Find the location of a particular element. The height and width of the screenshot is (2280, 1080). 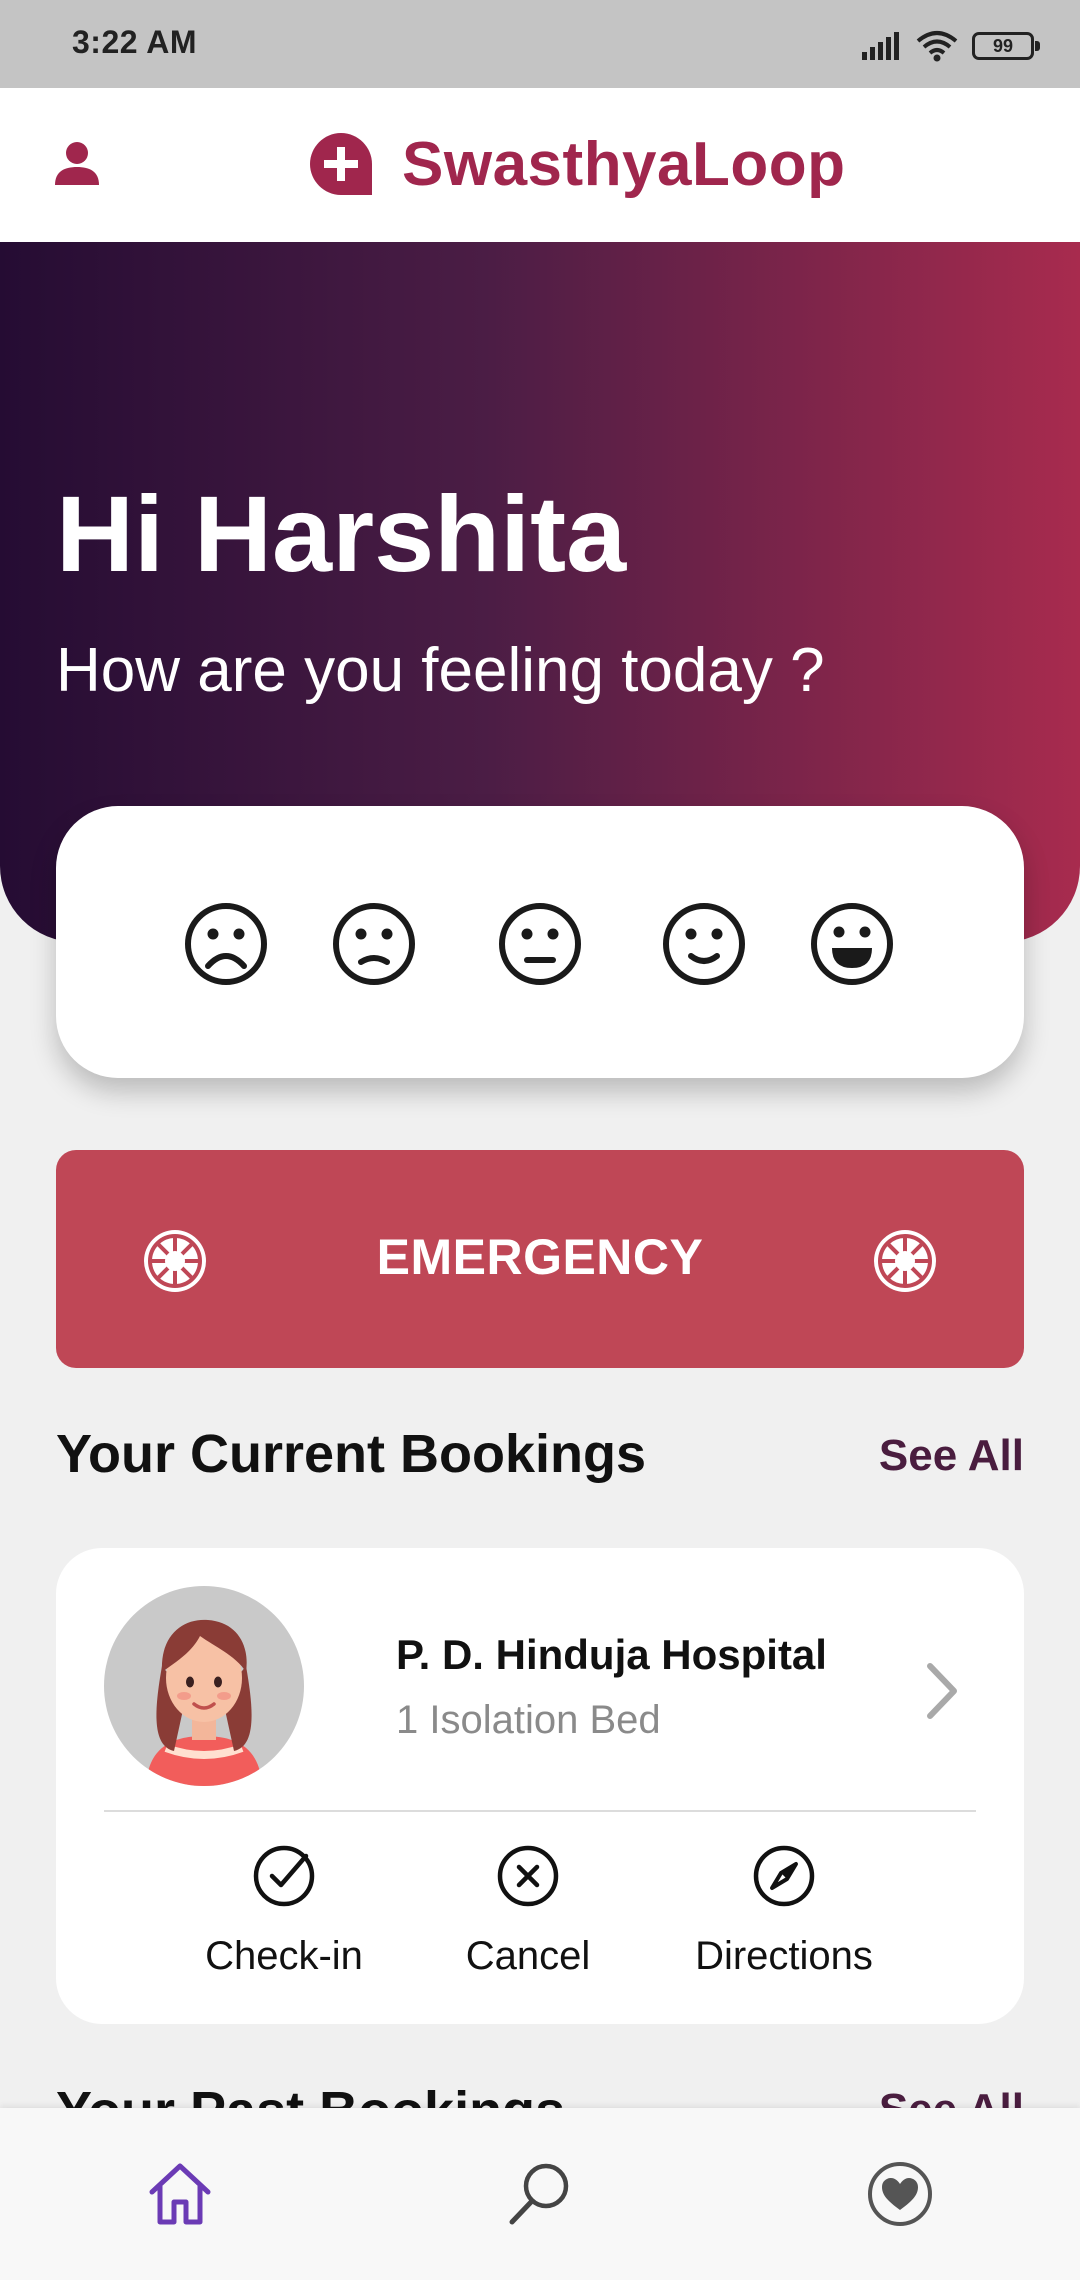

neutral-face-icon is located at coordinates (540, 944).